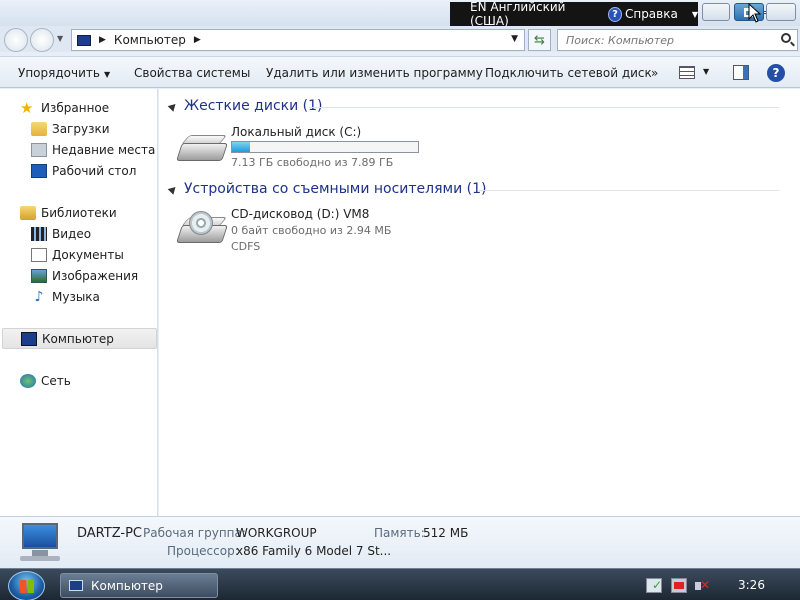  Describe the element at coordinates (687, 72) in the screenshot. I see `change-view-icon` at that location.